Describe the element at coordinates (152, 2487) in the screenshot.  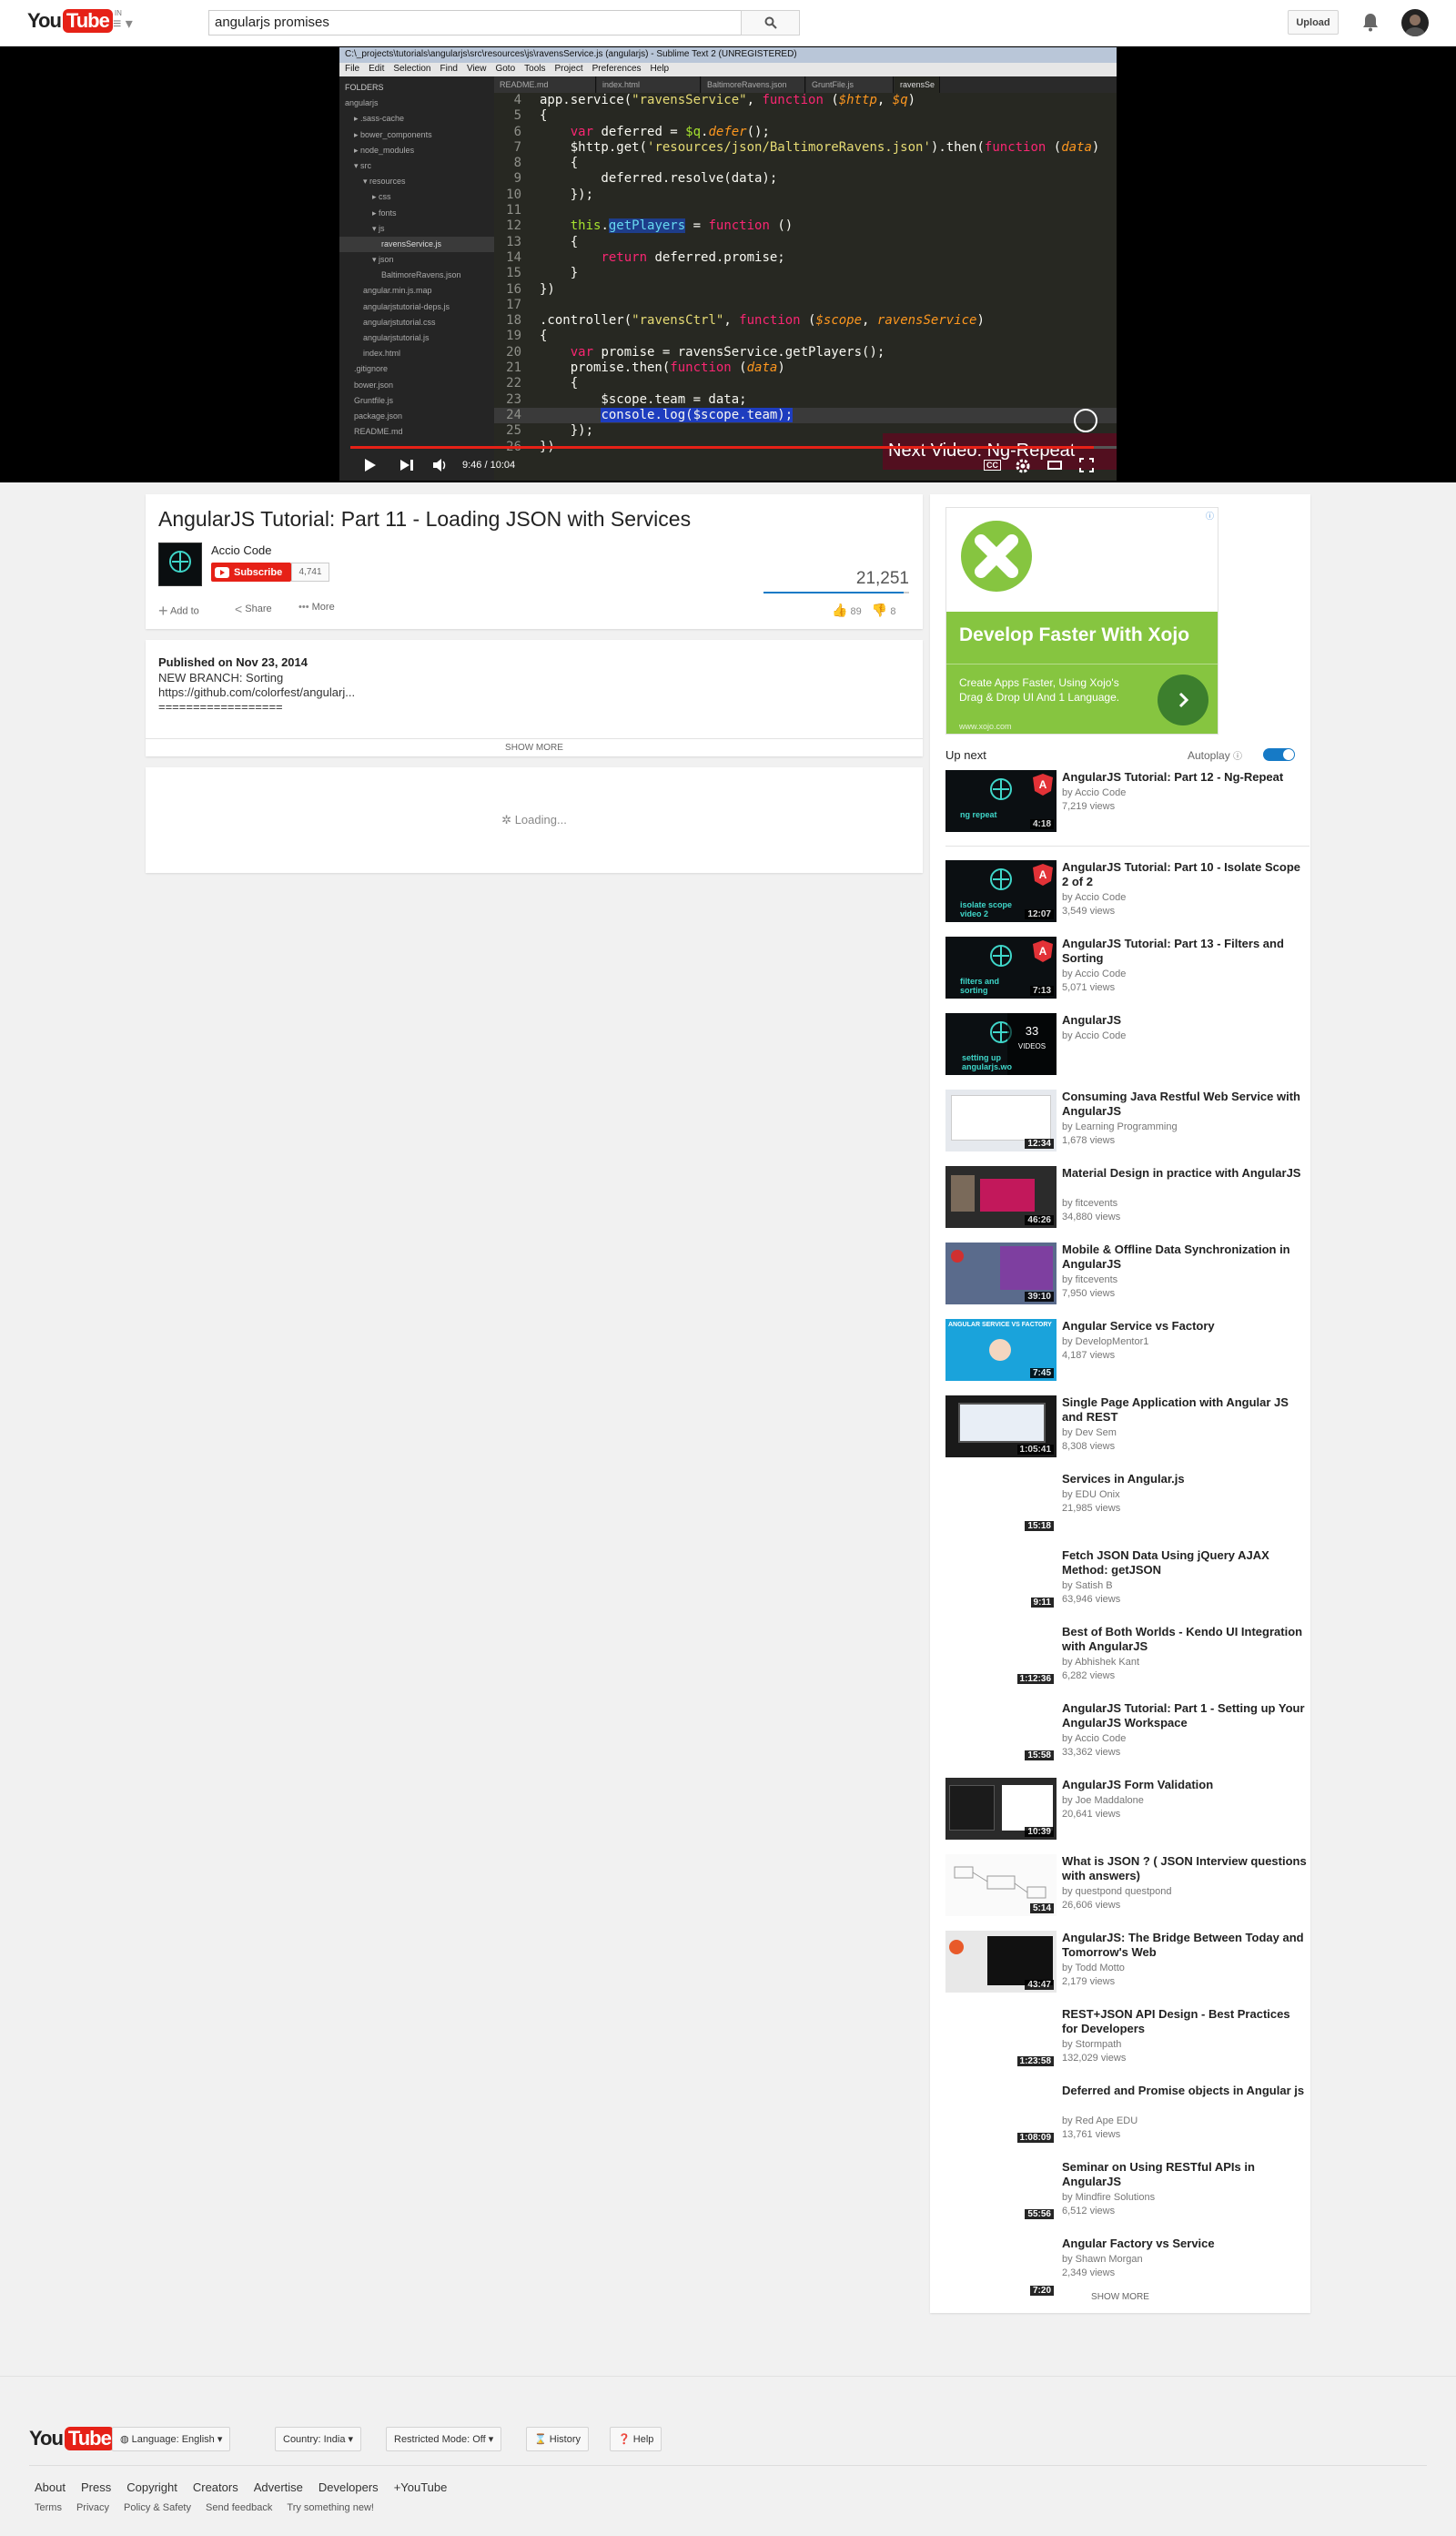
I see `footer-link: Copyright` at that location.